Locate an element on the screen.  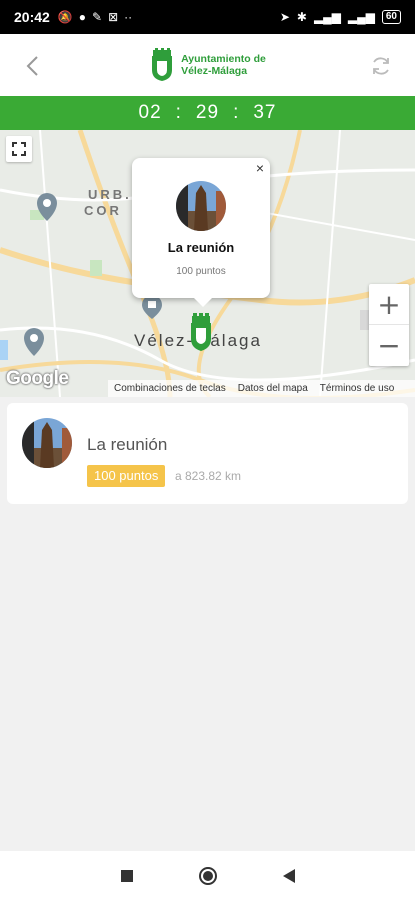
wifi-call-icon: ✎ is located at coordinates (97, 17).